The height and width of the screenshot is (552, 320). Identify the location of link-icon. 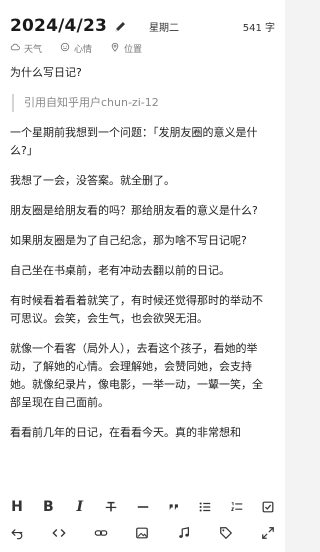
(100, 533).